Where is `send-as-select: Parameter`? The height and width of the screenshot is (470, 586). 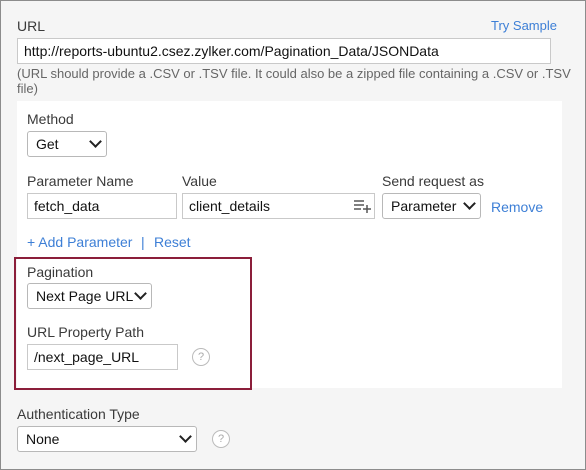 send-as-select: Parameter is located at coordinates (431, 206).